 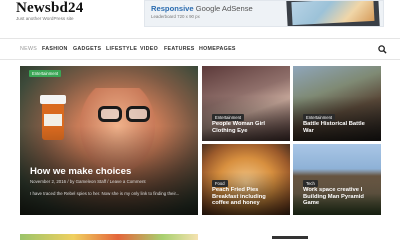 I want to click on nav-item-homepages: HOMEPAGES, so click(x=217, y=49).